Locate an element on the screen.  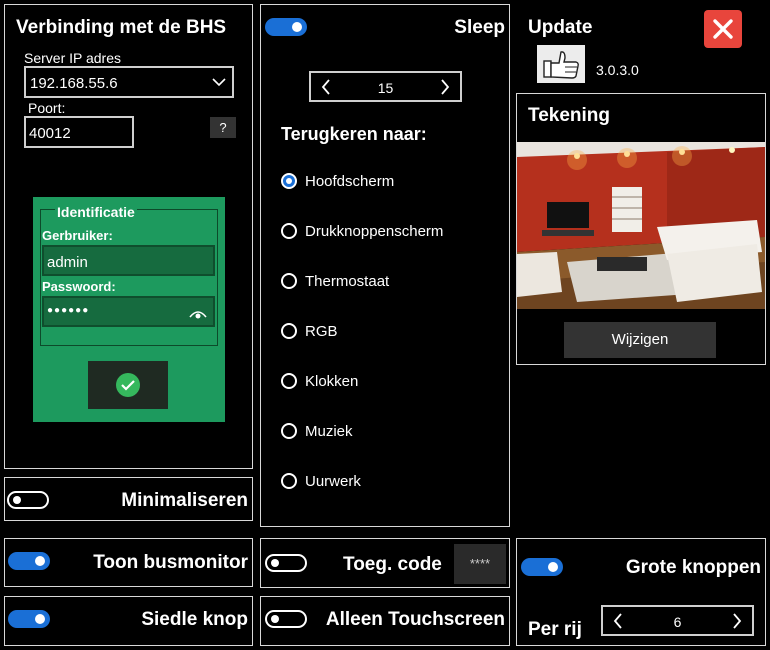
per-row-value: 6 is located at coordinates (677, 622).